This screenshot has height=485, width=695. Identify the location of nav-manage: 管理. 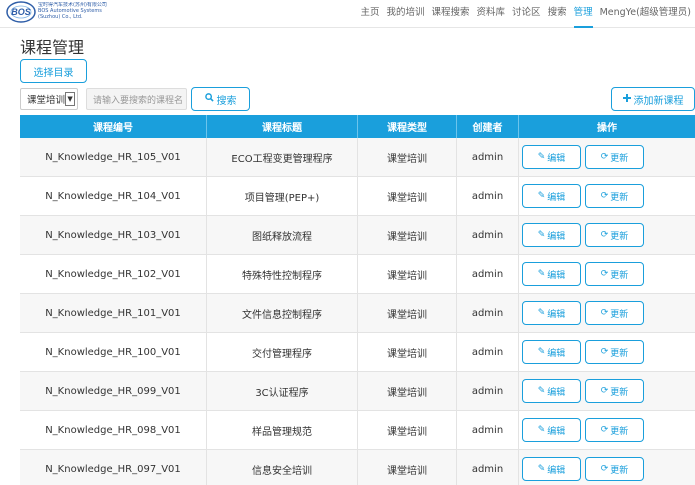
(583, 14).